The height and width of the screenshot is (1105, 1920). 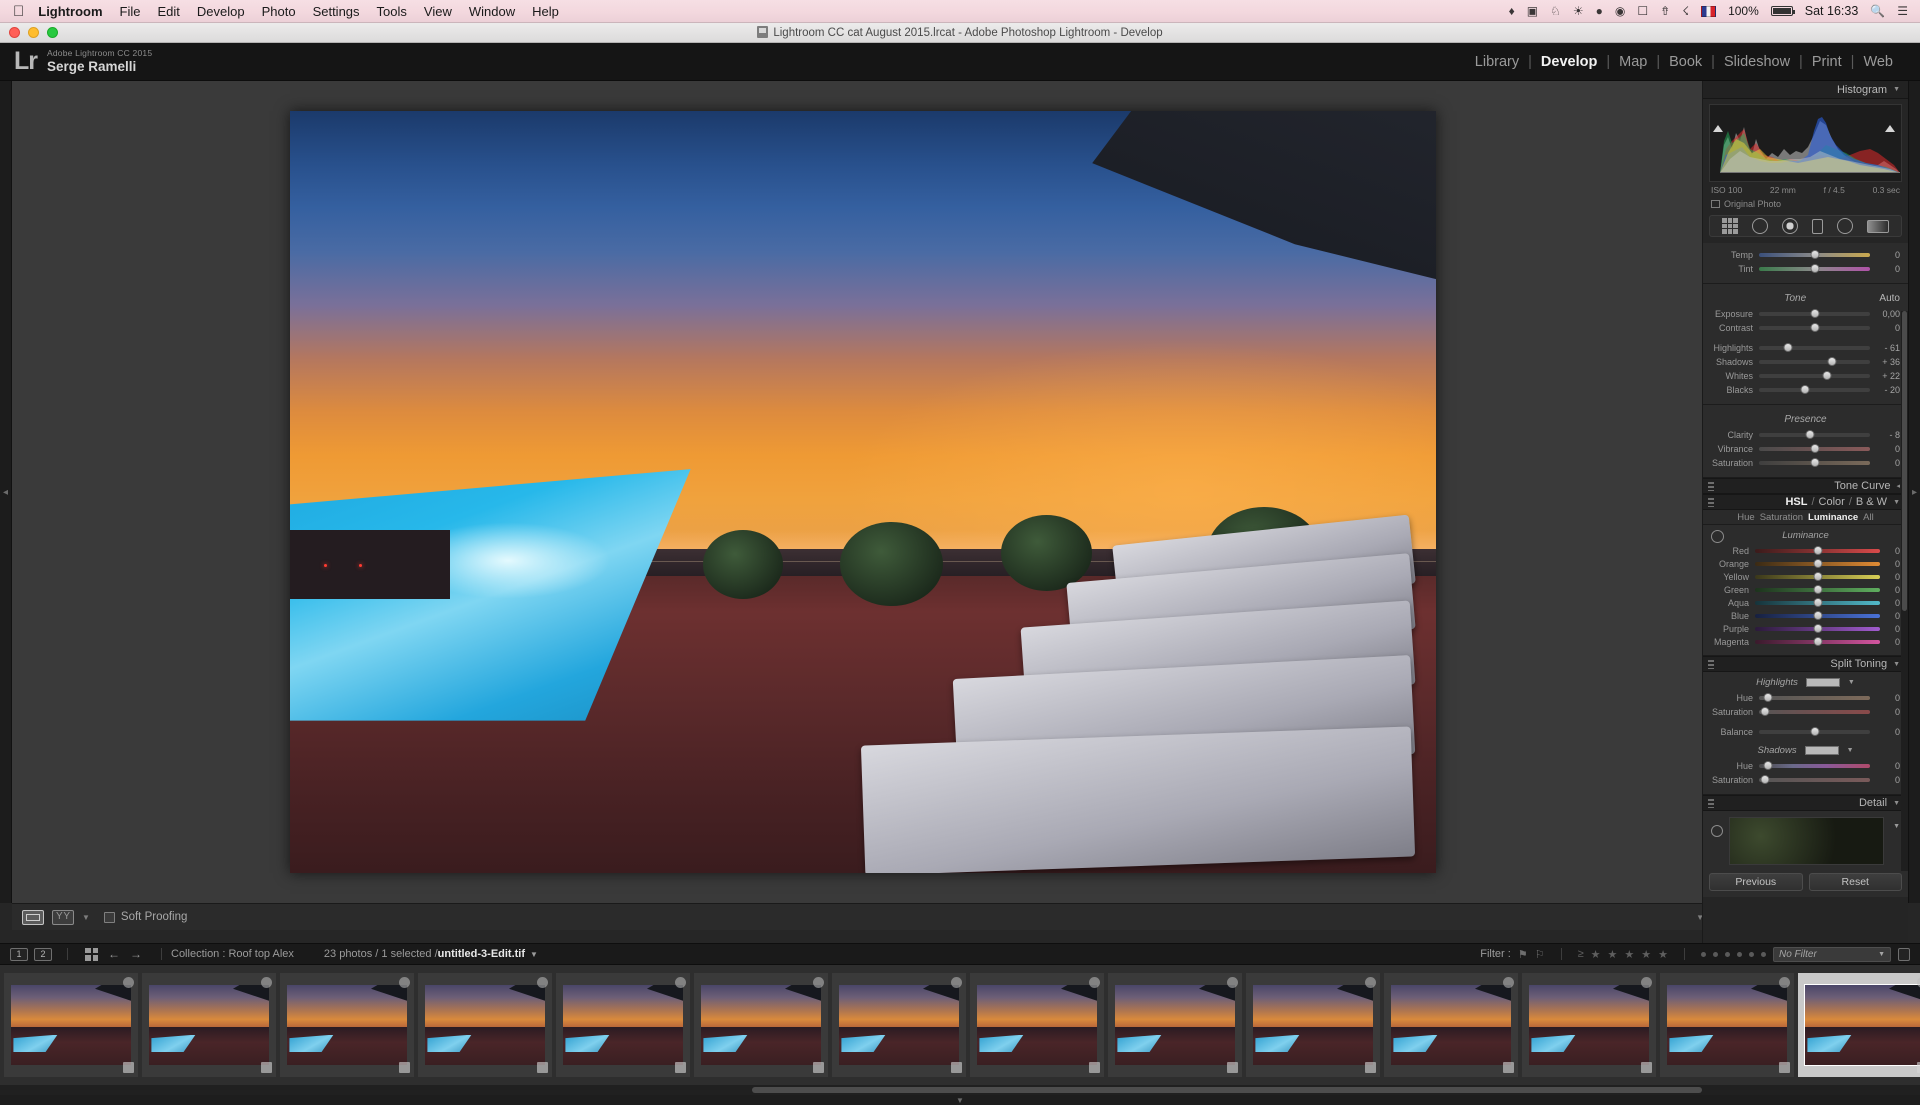 I want to click on slider-row: Shadows + 36, so click(x=1805, y=362).